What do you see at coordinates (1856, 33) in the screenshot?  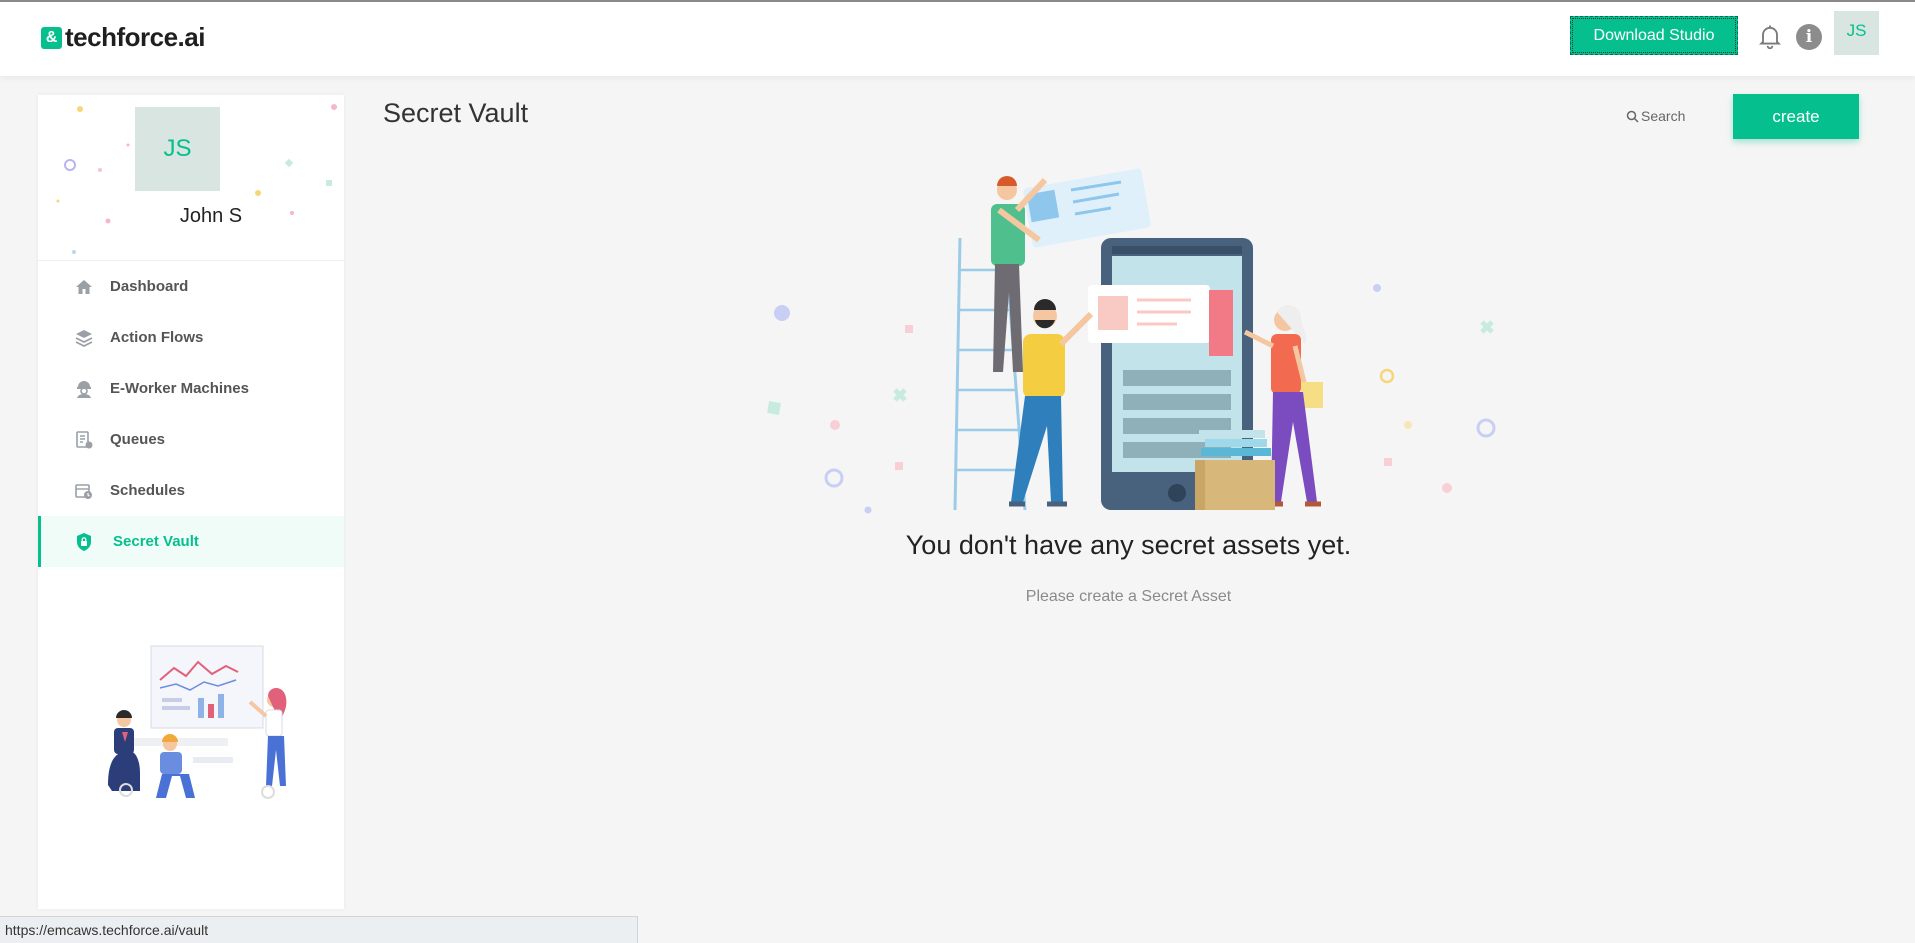 I see `user-avatar: JS` at bounding box center [1856, 33].